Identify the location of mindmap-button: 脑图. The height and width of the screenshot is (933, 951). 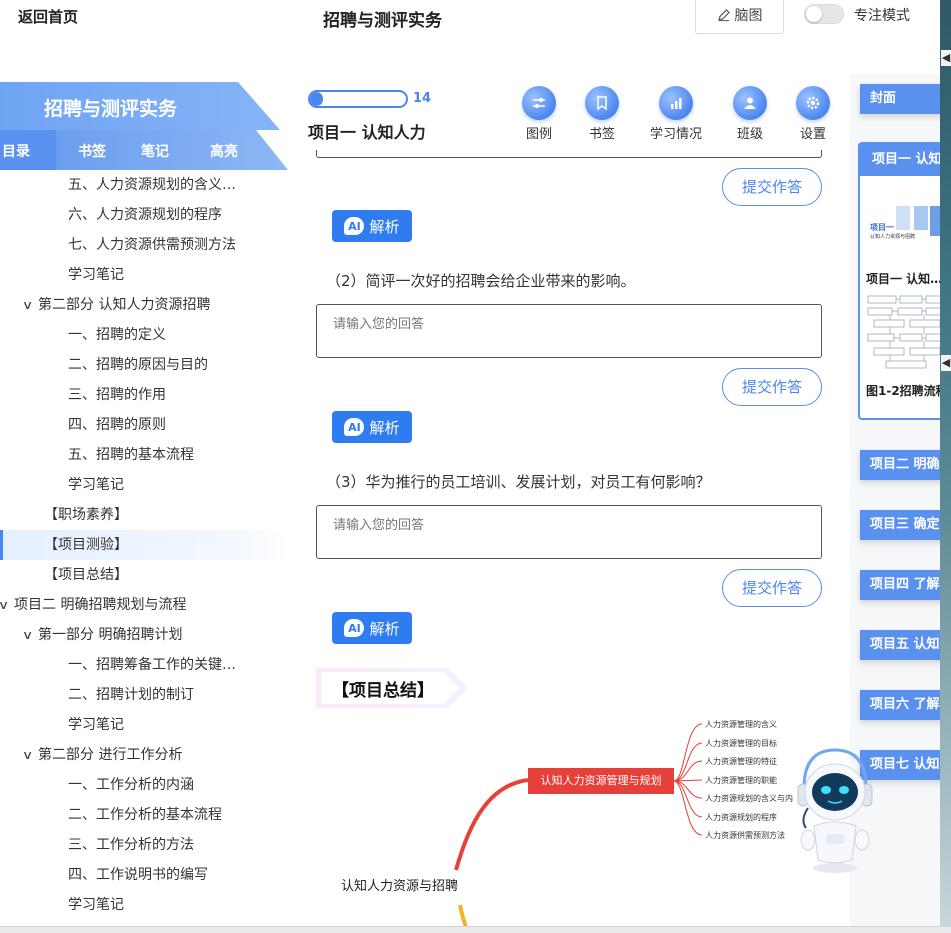
(739, 17).